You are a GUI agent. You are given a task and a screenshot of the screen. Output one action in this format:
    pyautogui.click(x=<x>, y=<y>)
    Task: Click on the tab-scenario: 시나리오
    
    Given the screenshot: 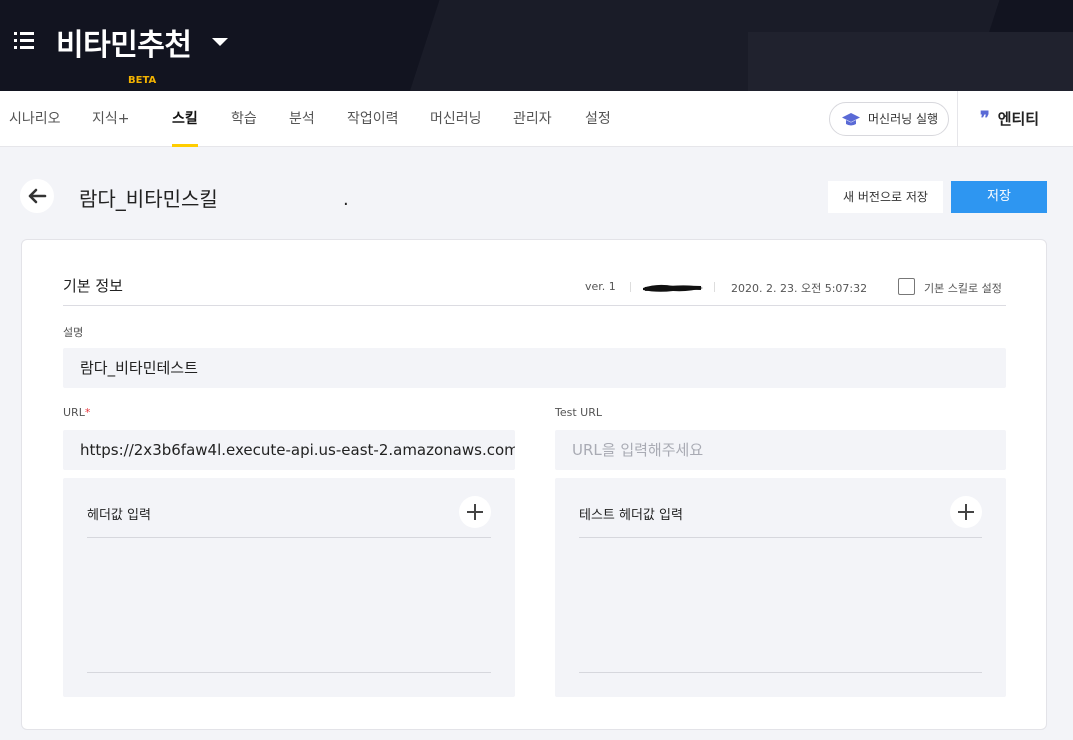 What is the action you would take?
    pyautogui.click(x=35, y=119)
    